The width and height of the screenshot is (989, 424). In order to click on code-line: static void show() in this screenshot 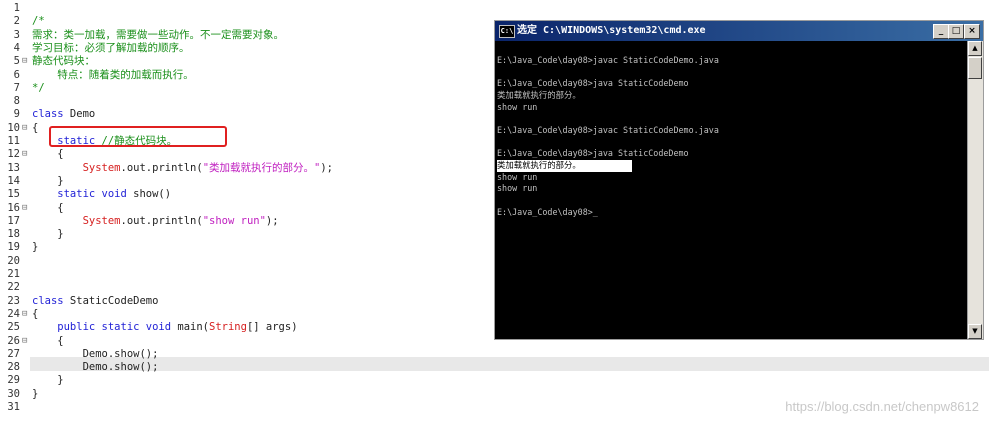, I will do `click(101, 194)`.